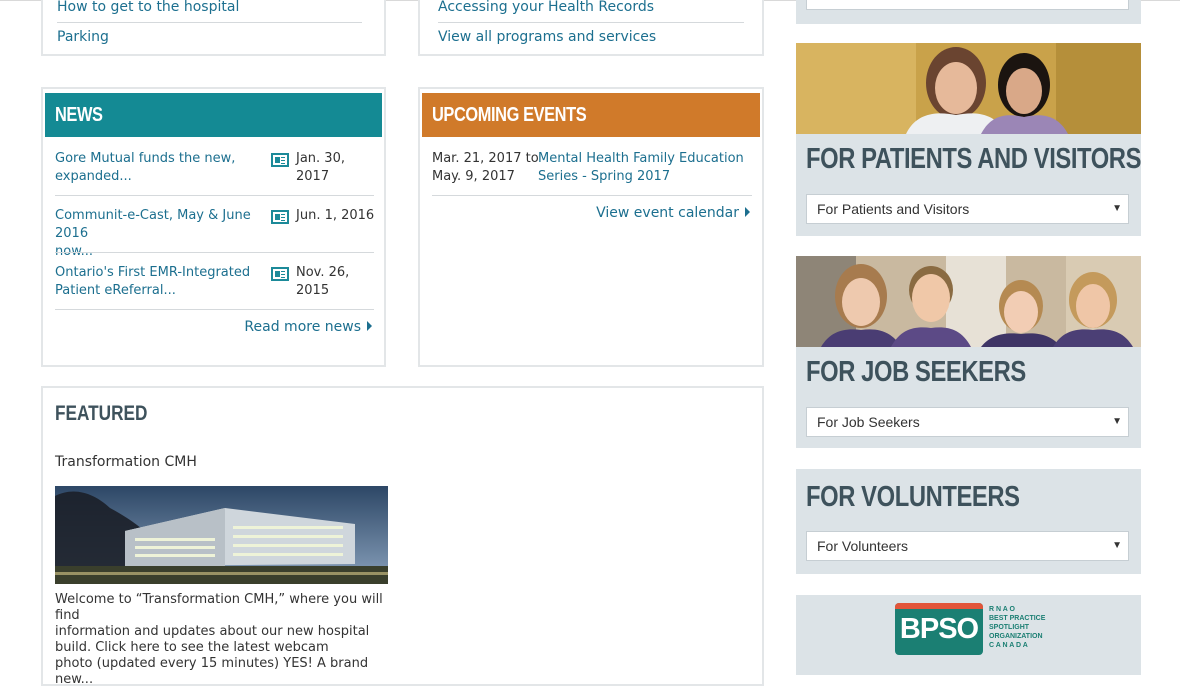  Describe the element at coordinates (913, 497) in the screenshot. I see `volunteers-title-text: FOR VOLUNTEERS` at that location.